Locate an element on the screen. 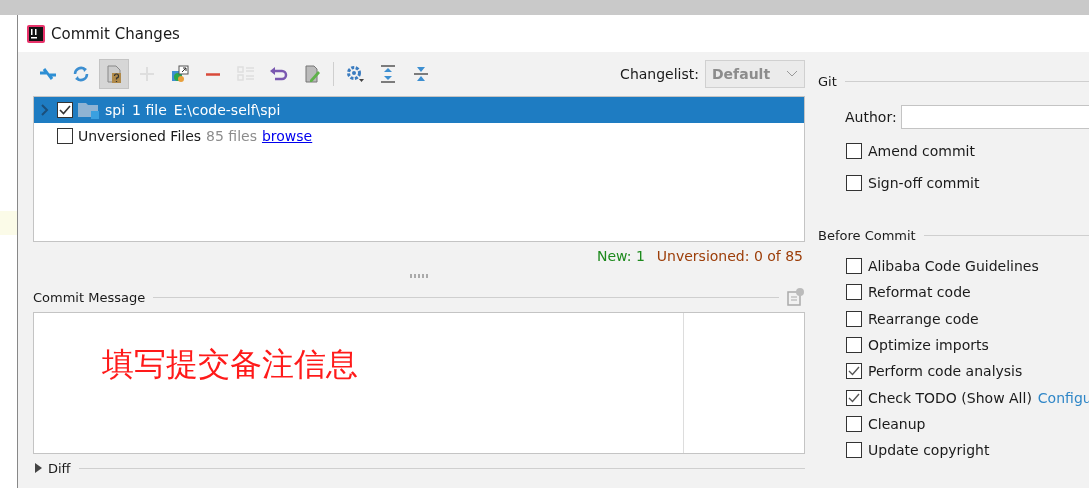 This screenshot has height=488, width=1089. option-label: Amend commit is located at coordinates (921, 151).